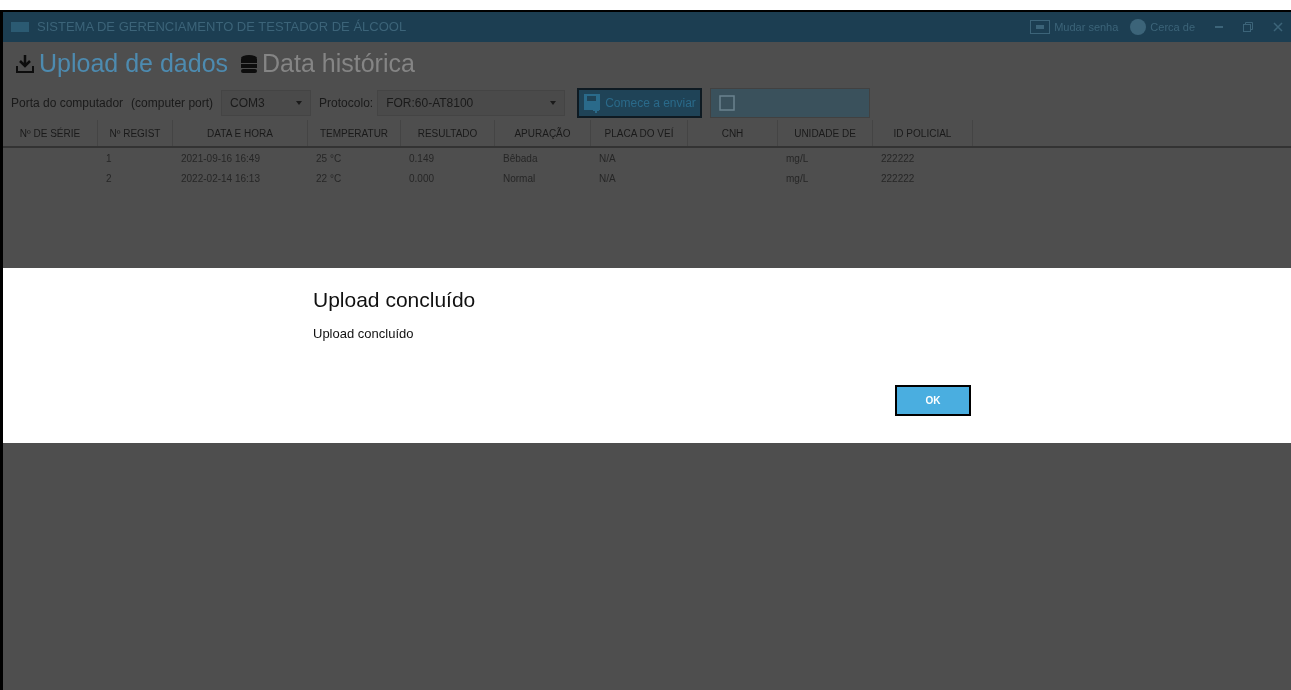 Image resolution: width=1291 pixels, height=690 pixels. I want to click on ok-button: OK, so click(933, 400).